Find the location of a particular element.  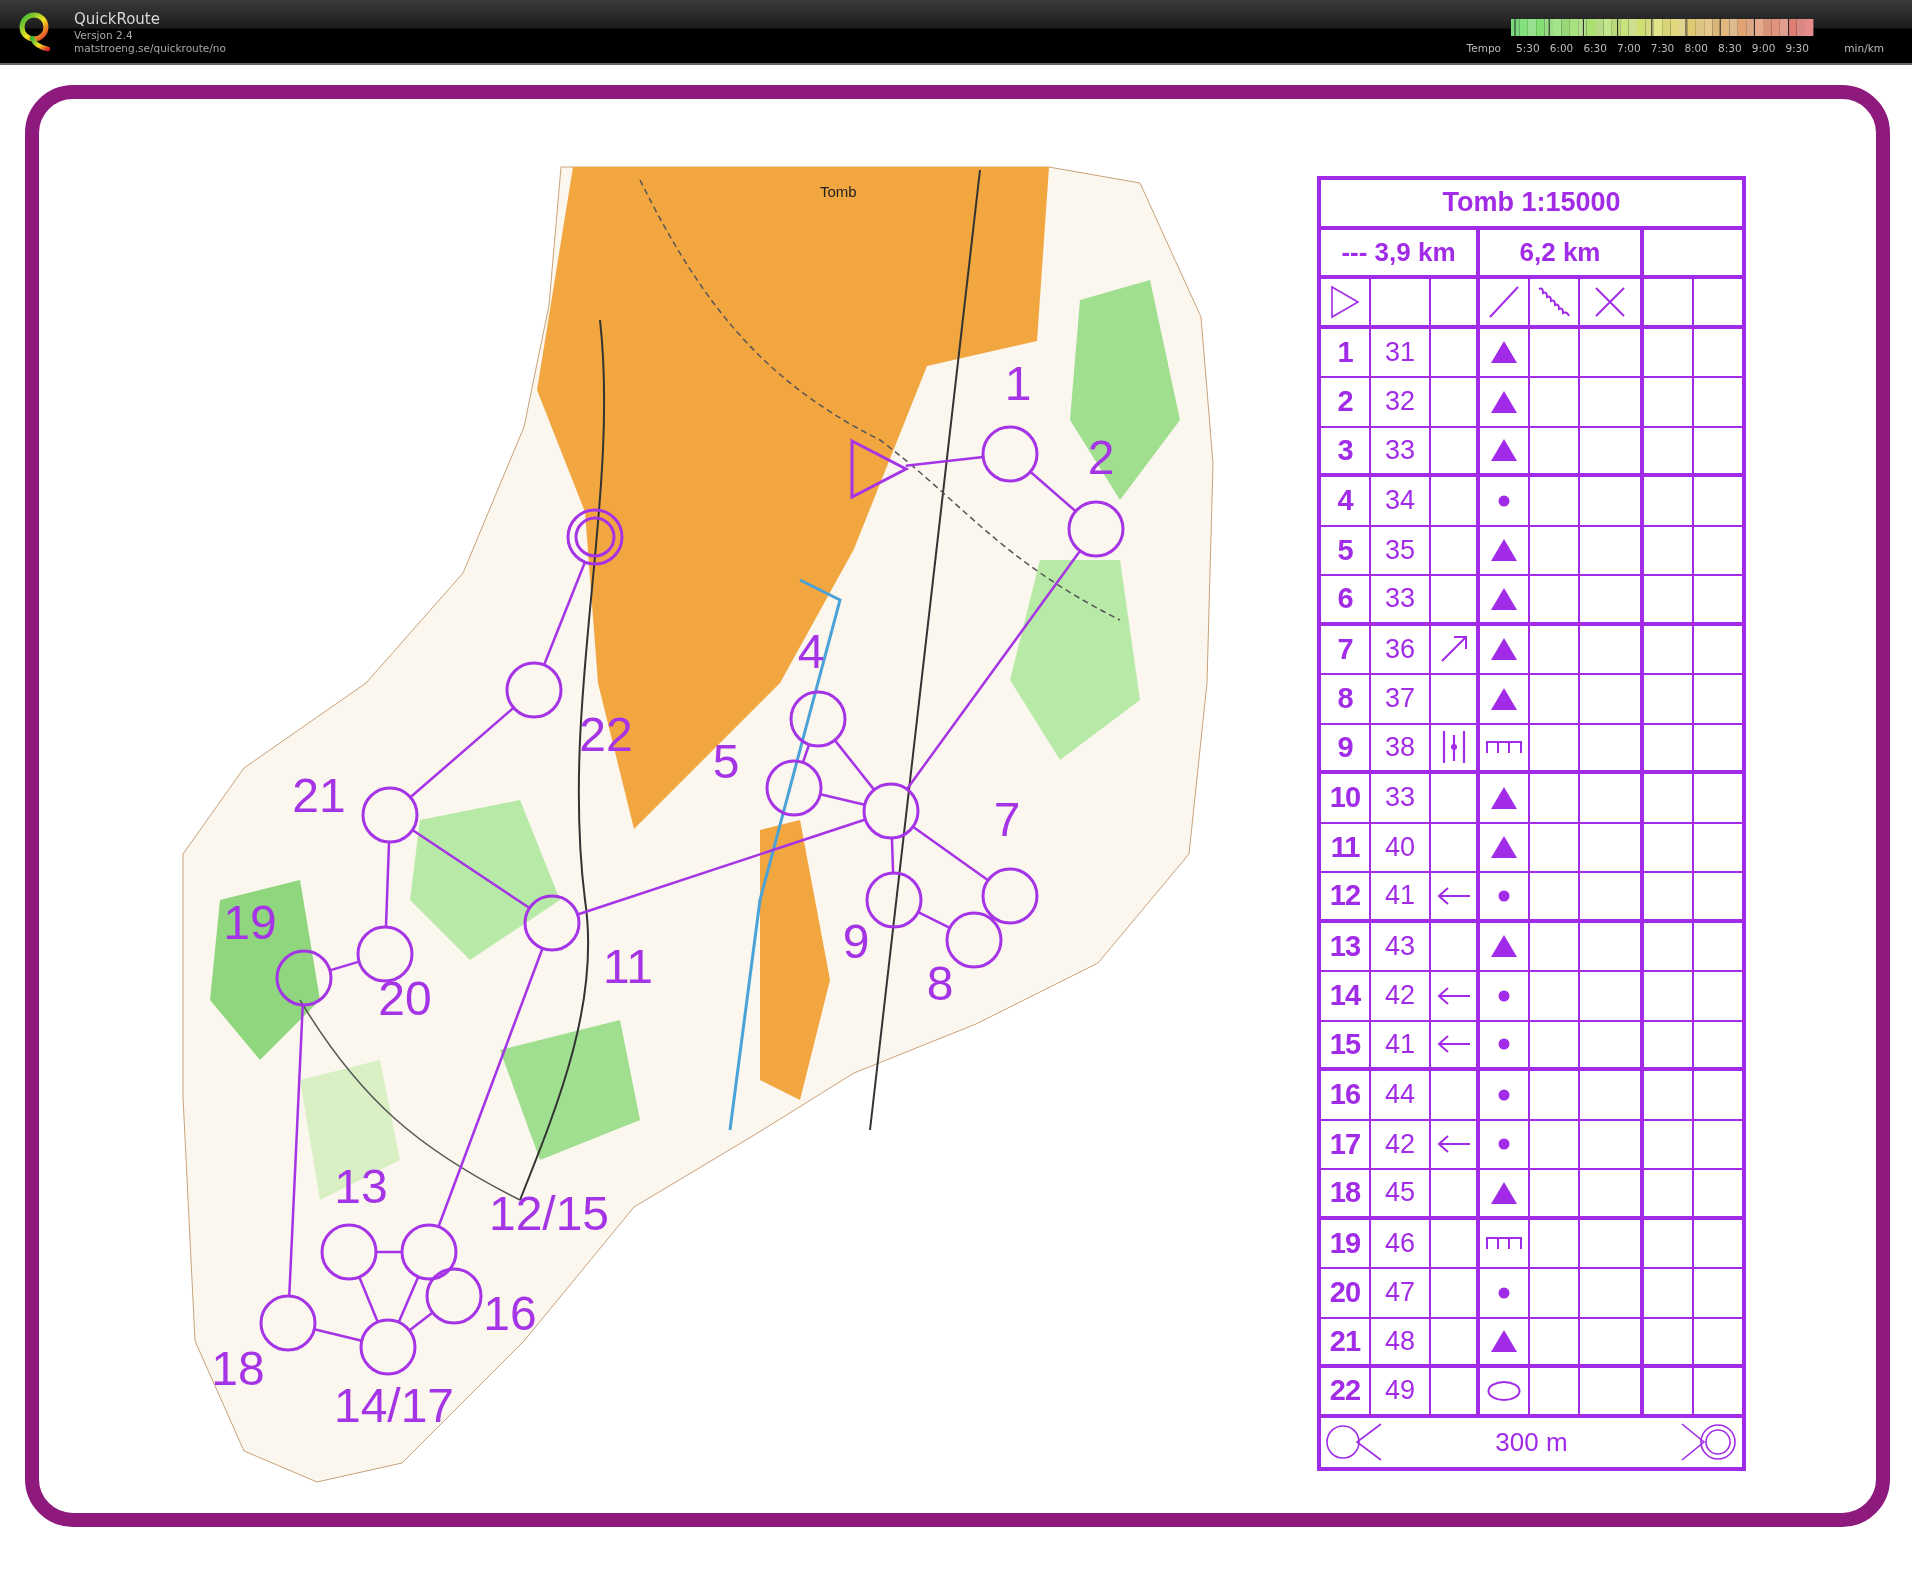

control-number: 12 is located at coordinates (1345, 896).